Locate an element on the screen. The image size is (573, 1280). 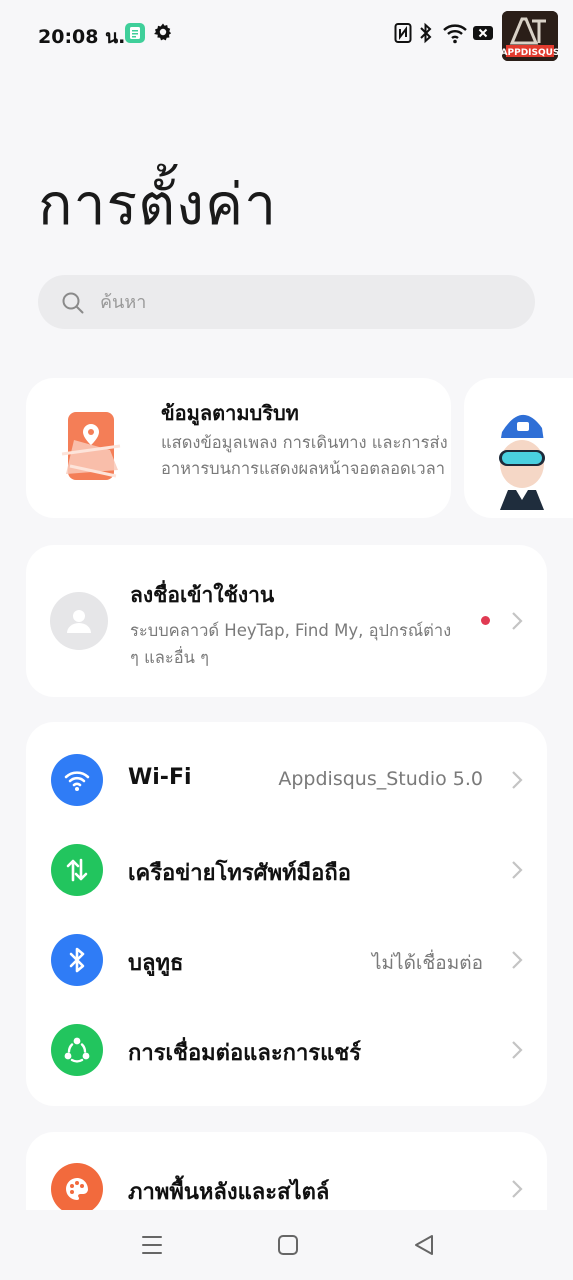
palette-icon is located at coordinates (77, 1189).